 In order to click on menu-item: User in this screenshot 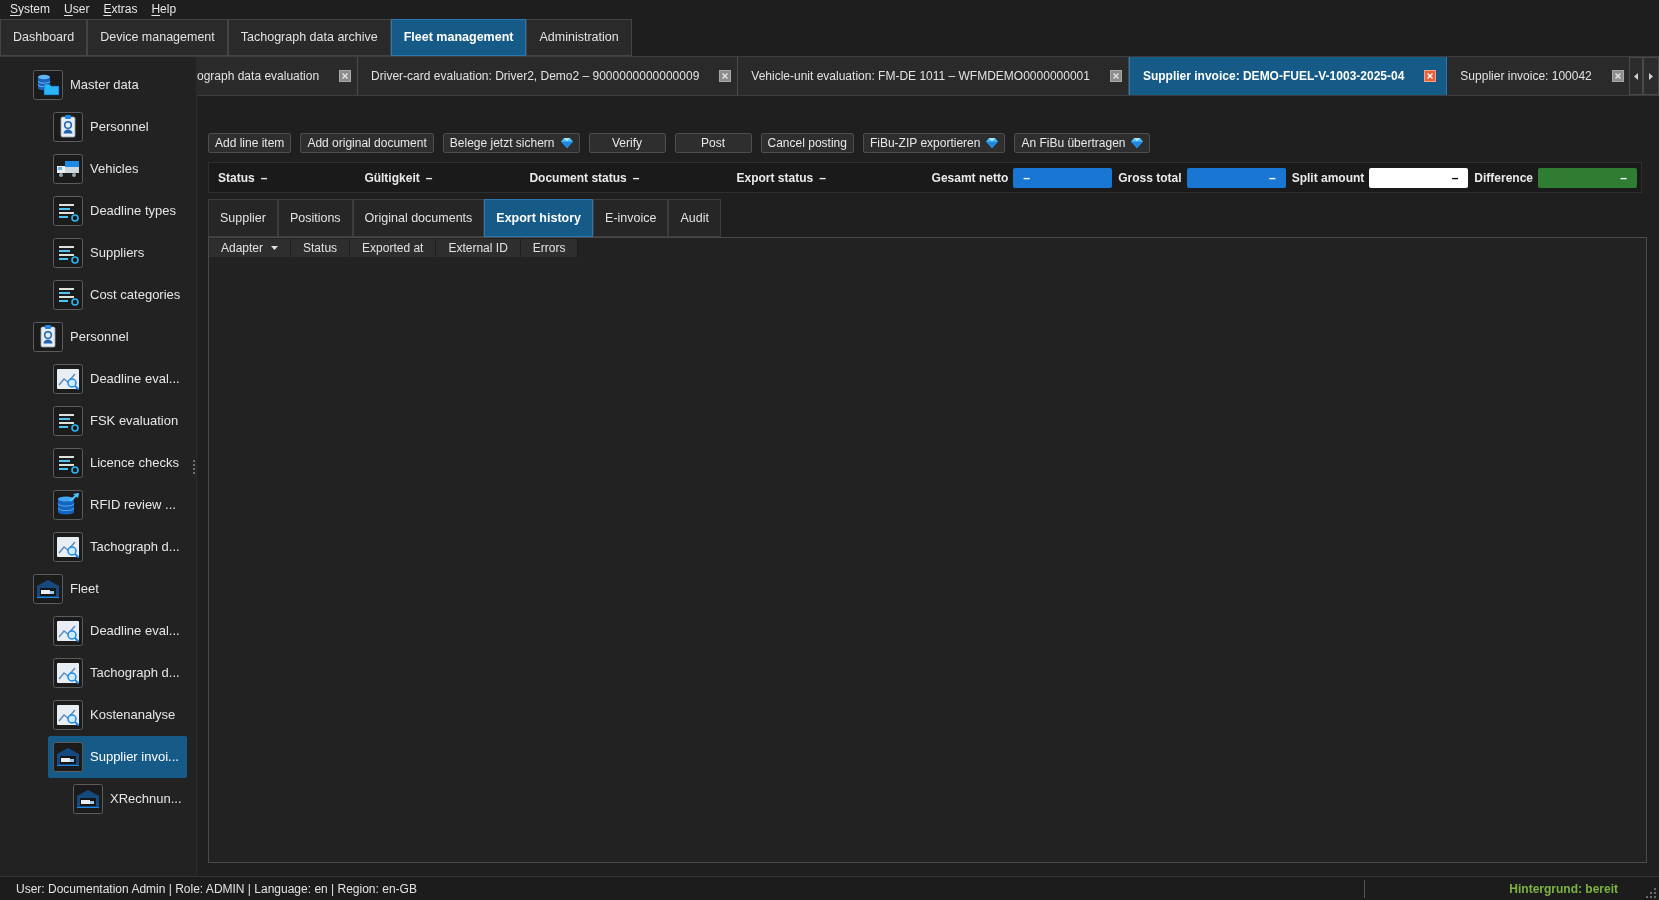, I will do `click(77, 9)`.